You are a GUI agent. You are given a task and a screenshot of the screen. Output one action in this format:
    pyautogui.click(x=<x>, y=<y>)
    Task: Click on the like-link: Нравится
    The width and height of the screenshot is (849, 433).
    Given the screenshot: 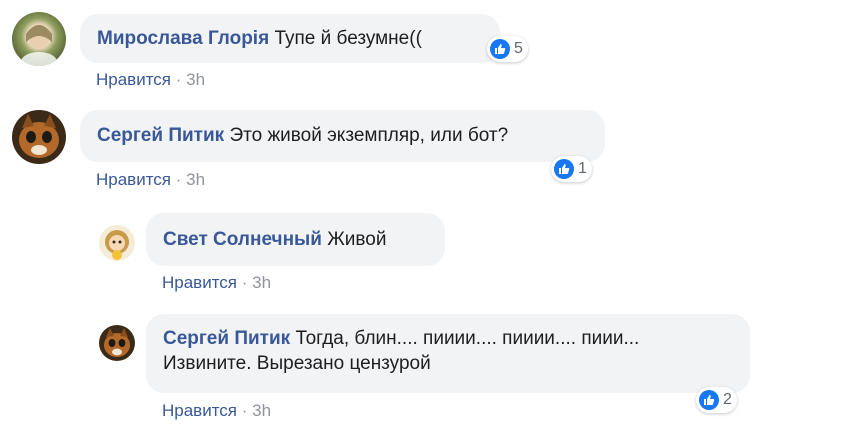 What is the action you would take?
    pyautogui.click(x=199, y=410)
    